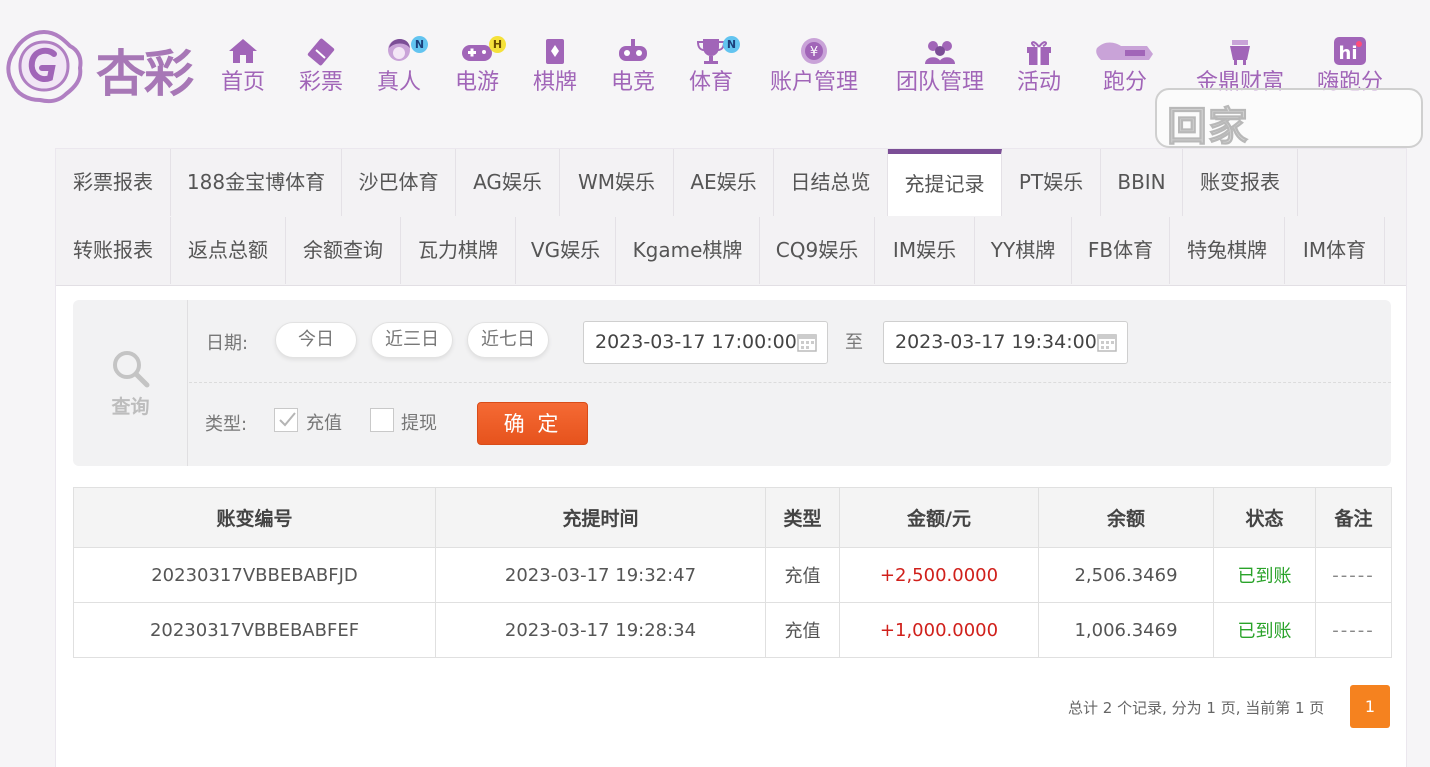 The image size is (1430, 767). Describe the element at coordinates (254, 630) in the screenshot. I see `cell-record-id: 20230317VBBEBABFEF` at that location.